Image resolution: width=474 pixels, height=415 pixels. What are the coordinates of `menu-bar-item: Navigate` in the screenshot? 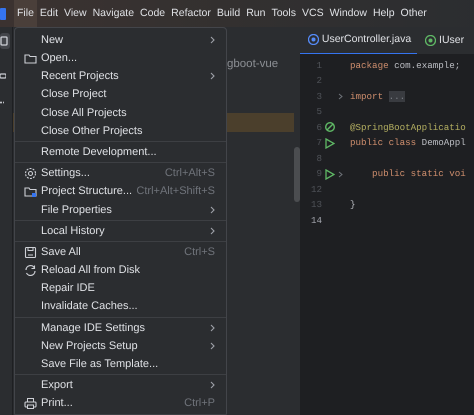 It's located at (114, 13).